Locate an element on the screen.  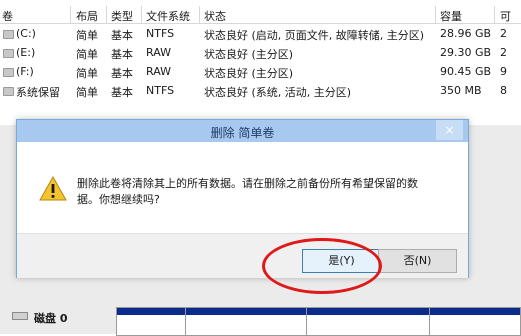
volume-free-space: 8 is located at coordinates (503, 90).